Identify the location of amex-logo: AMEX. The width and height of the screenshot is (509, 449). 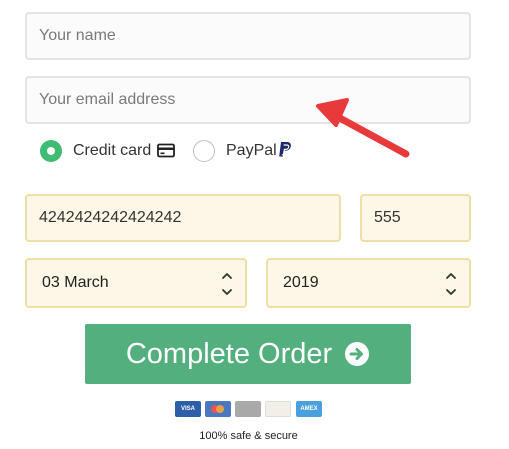
(309, 409).